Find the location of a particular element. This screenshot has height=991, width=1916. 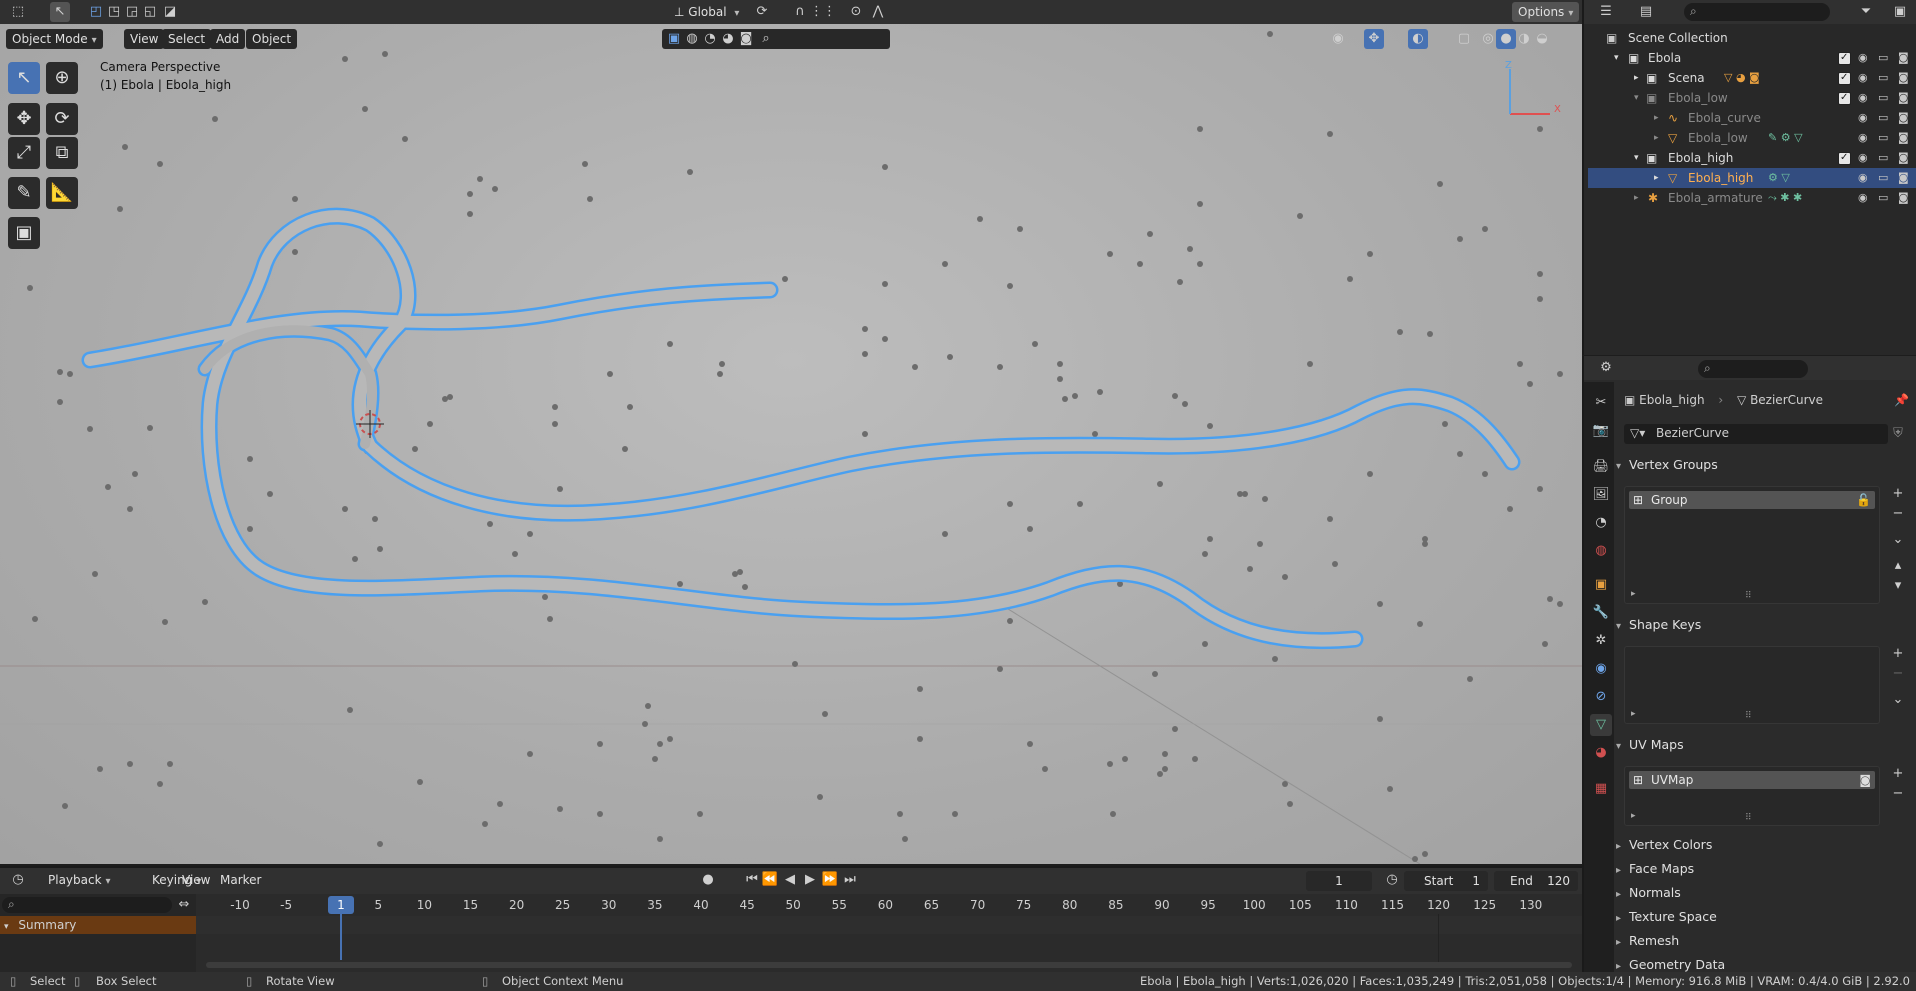

start-frame-field: Start 1 is located at coordinates (1446, 881).